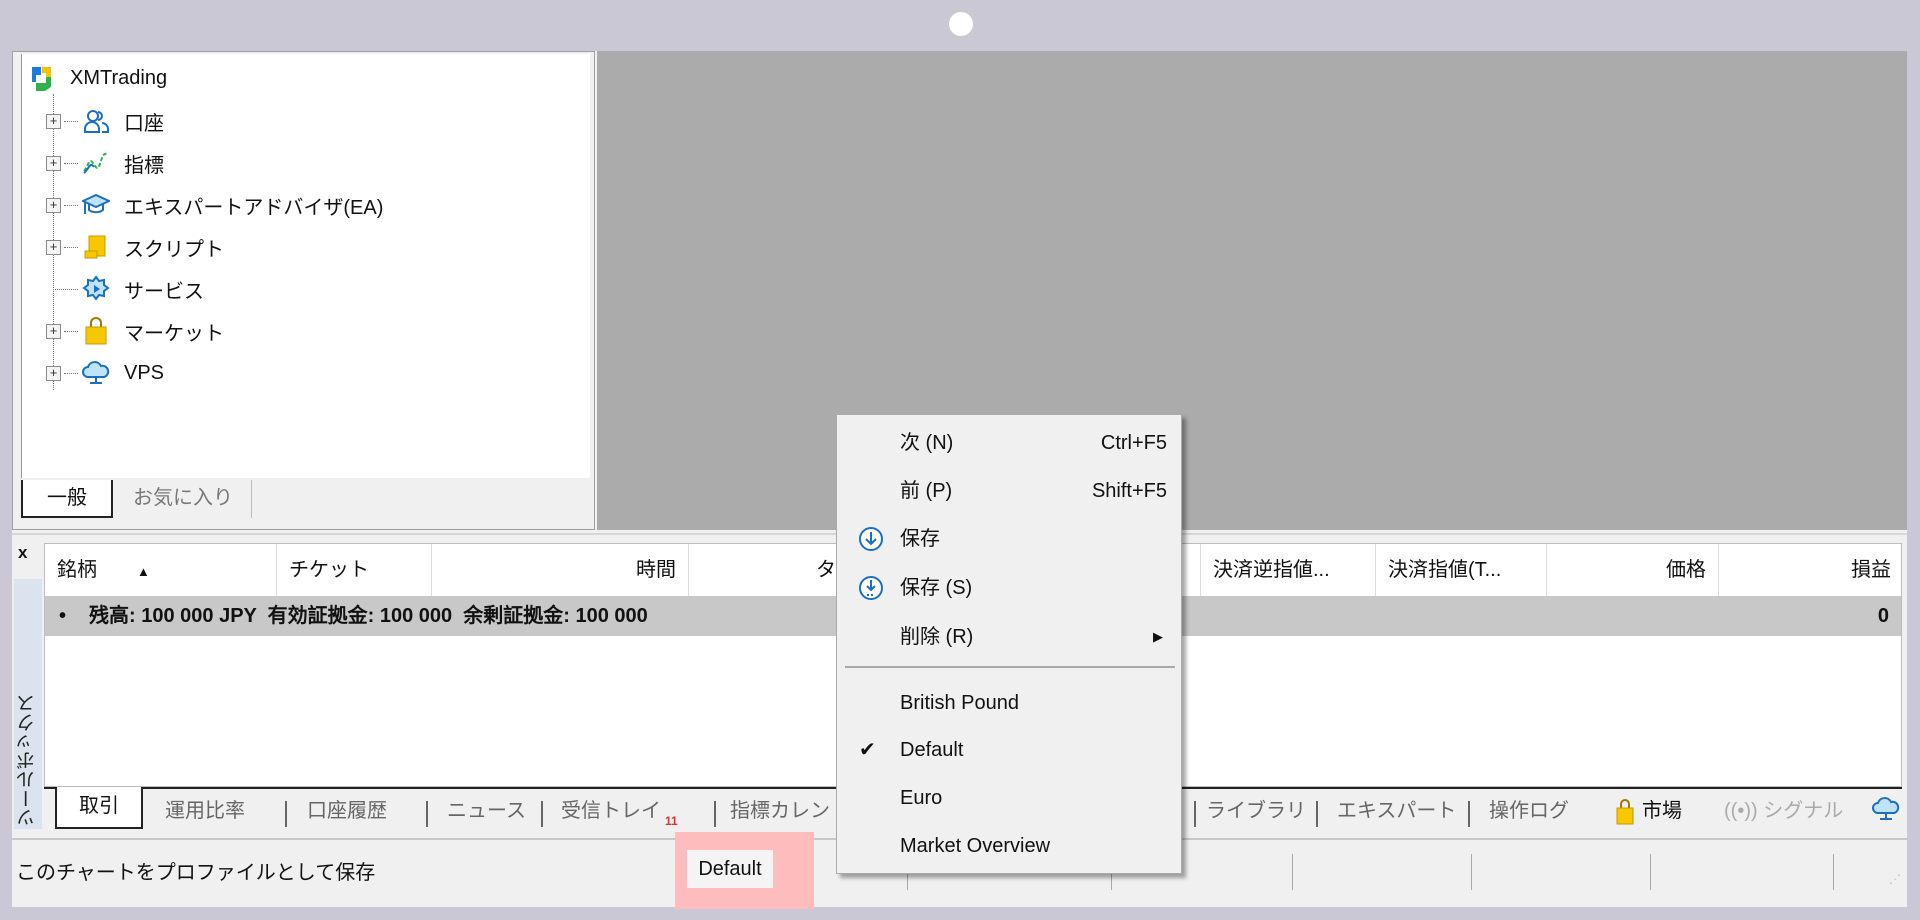 The height and width of the screenshot is (920, 1920). Describe the element at coordinates (1009, 750) in the screenshot. I see `menu-item-profile-default: ✔ Default` at that location.